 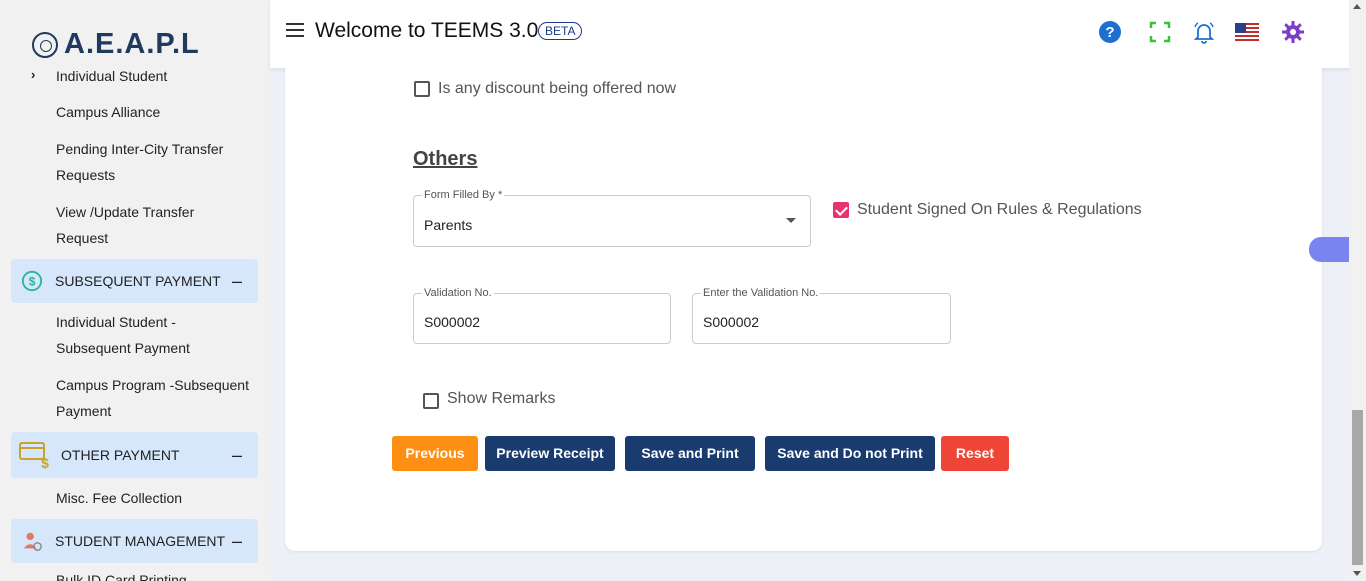 What do you see at coordinates (156, 76) in the screenshot?
I see `sidebar-item-individual-student: Individual Student` at bounding box center [156, 76].